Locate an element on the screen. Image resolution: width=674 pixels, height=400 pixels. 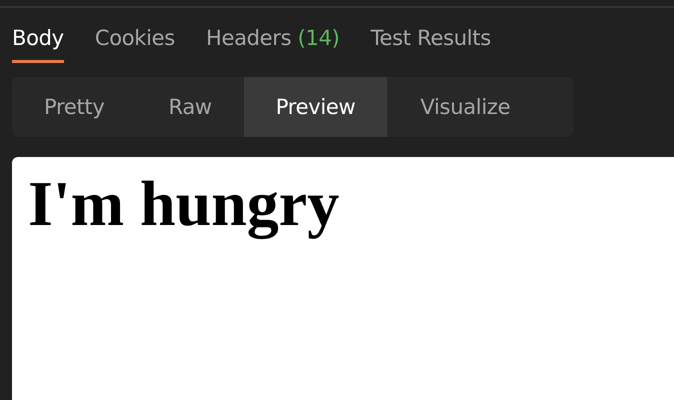
view-mode-option: Raw is located at coordinates (190, 107).